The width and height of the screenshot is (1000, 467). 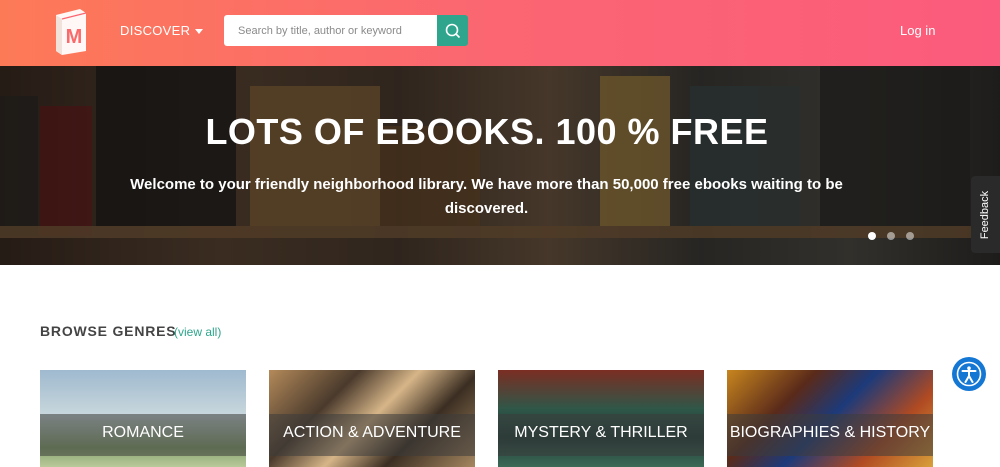 What do you see at coordinates (155, 30) in the screenshot?
I see `discover-label: DISCOVER` at bounding box center [155, 30].